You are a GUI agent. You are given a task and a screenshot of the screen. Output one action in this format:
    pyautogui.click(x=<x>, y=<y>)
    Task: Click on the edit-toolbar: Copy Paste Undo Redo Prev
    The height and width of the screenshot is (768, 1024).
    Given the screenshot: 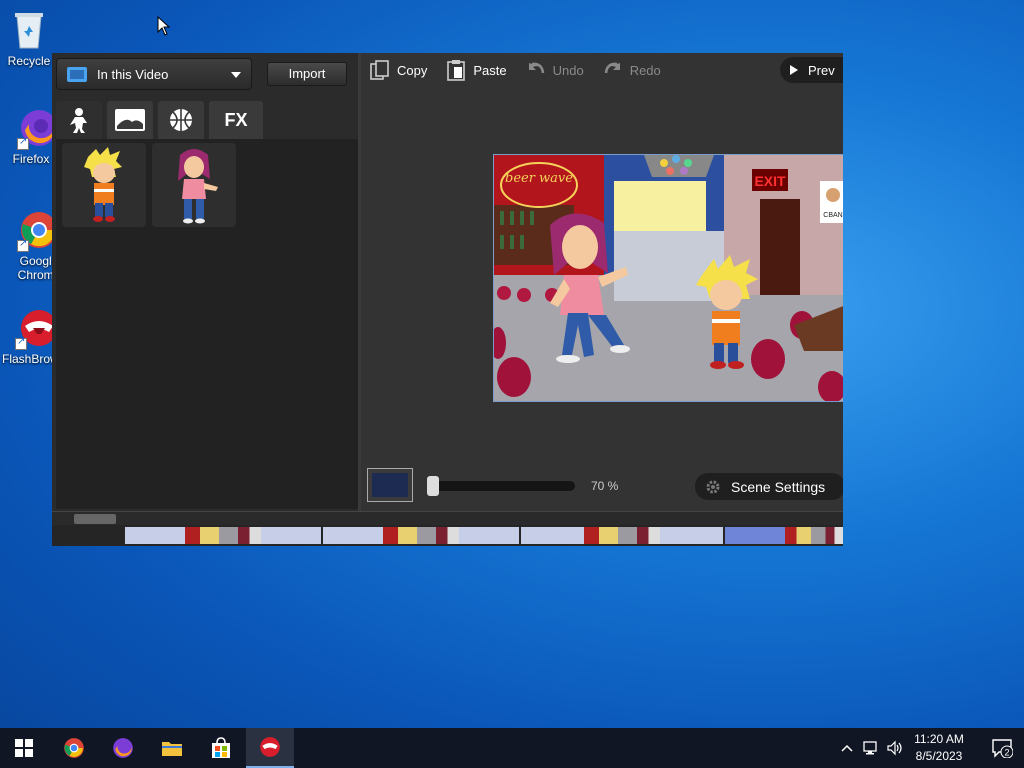 What is the action you would take?
    pyautogui.click(x=602, y=70)
    